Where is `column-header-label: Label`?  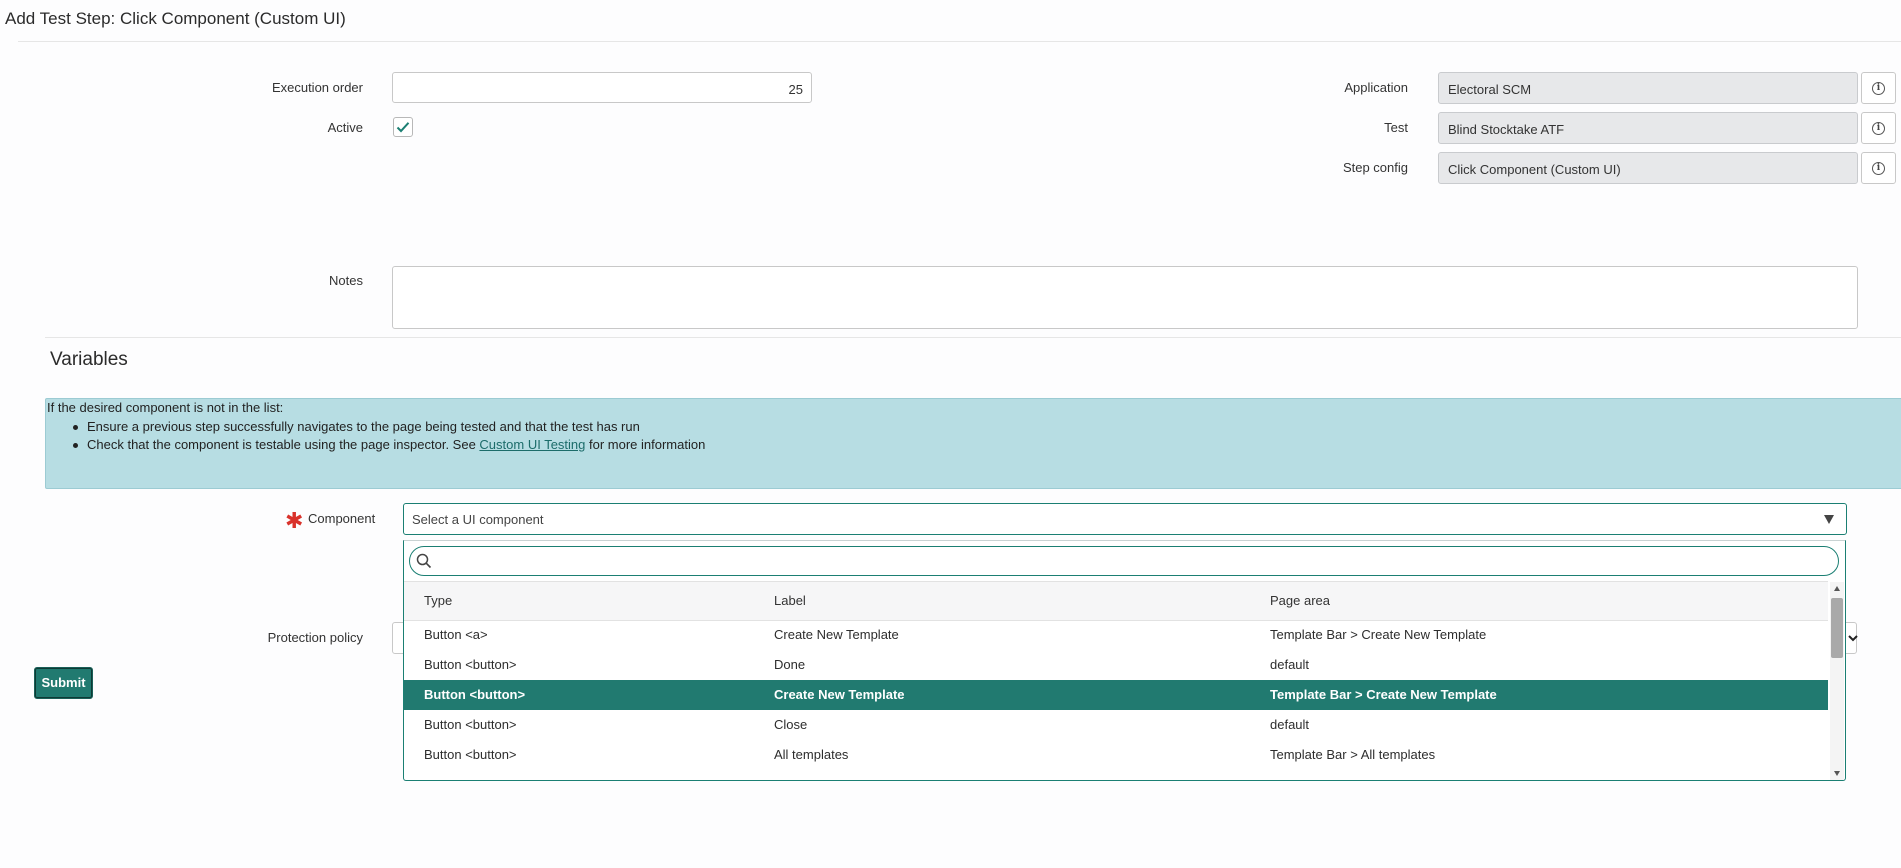 column-header-label: Label is located at coordinates (790, 600).